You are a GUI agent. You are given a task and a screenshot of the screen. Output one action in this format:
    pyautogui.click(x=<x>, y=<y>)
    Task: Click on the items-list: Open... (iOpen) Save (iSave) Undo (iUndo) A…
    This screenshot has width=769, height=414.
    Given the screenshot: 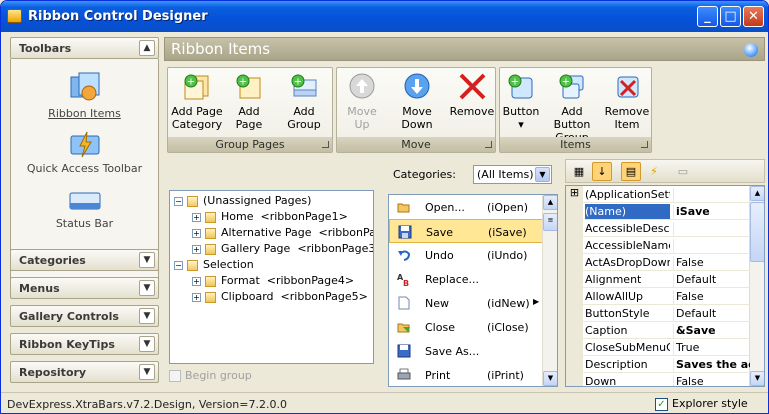 What is the action you would take?
    pyautogui.click(x=473, y=290)
    